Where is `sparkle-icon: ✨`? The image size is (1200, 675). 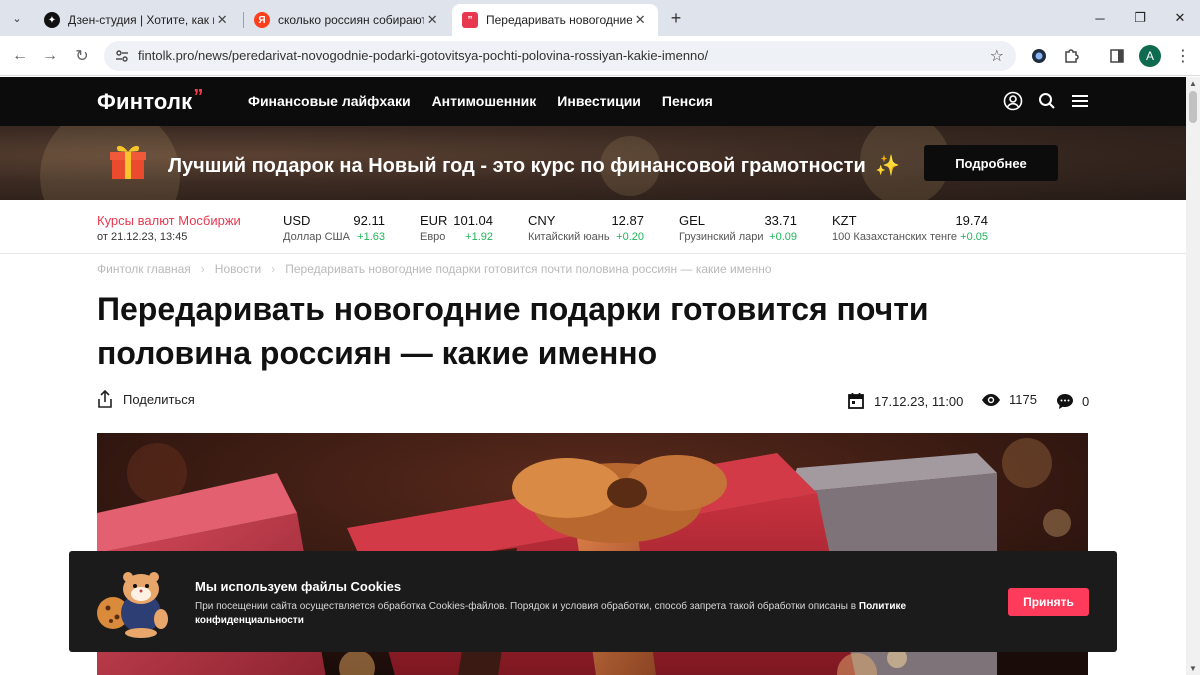 sparkle-icon: ✨ is located at coordinates (888, 166).